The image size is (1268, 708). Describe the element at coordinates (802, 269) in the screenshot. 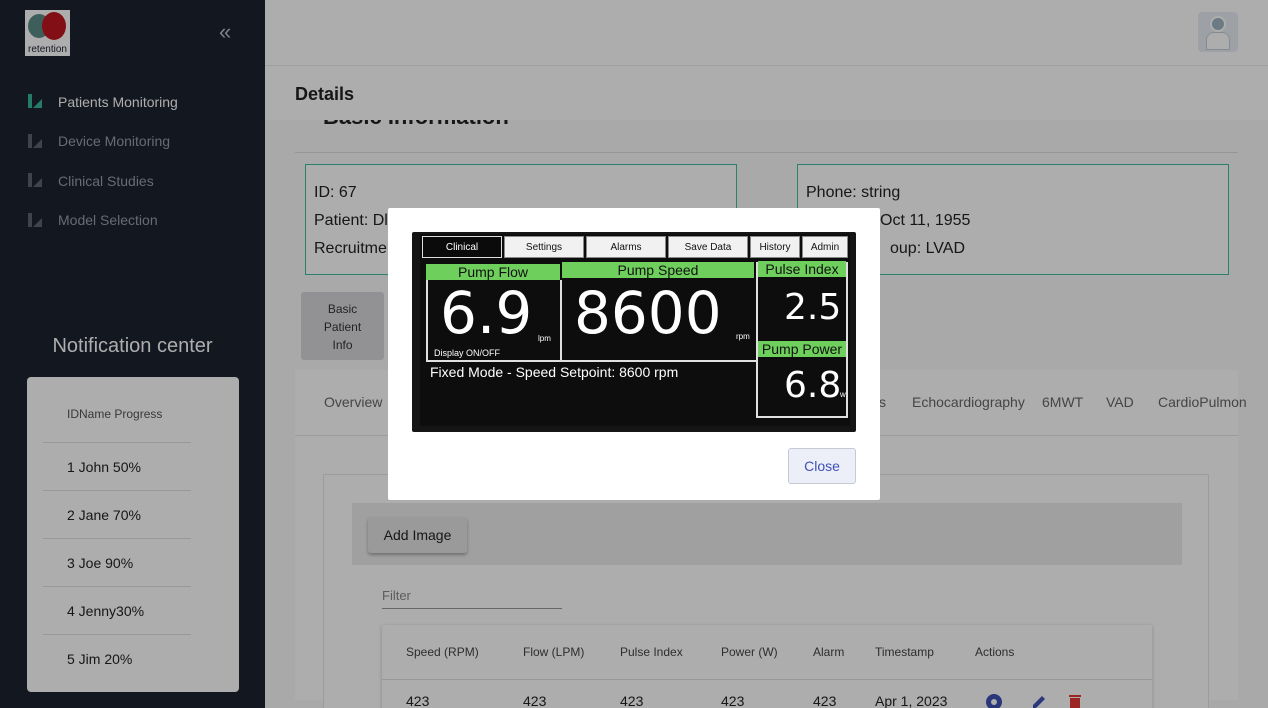

I see `pulse-index-label: Pulse Index` at that location.